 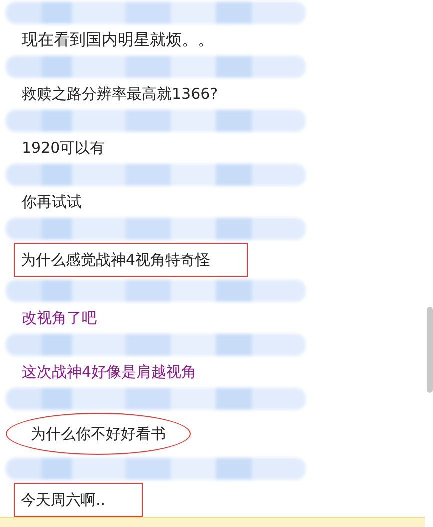 What do you see at coordinates (118, 40) in the screenshot?
I see `message-text: 现在看到国内明星就烦。。` at bounding box center [118, 40].